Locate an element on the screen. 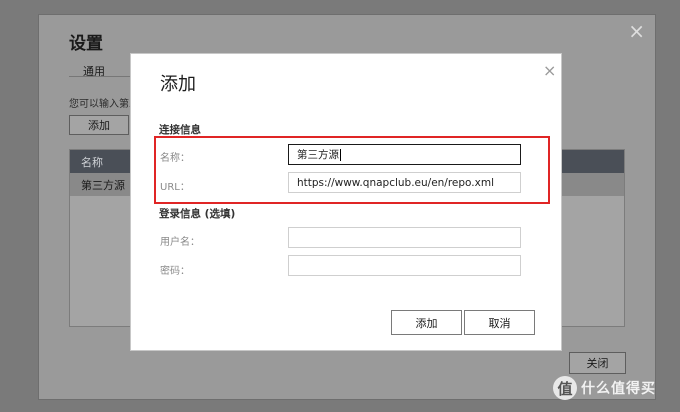  cancel-button: 取消 is located at coordinates (499, 322).